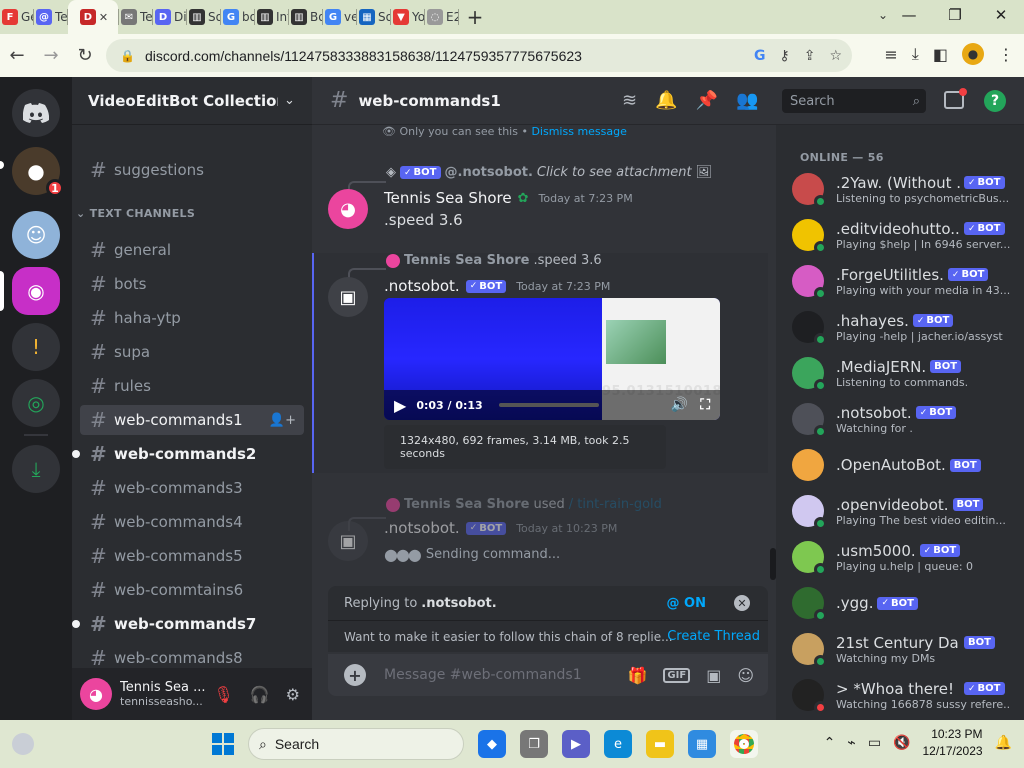 The height and width of the screenshot is (768, 1024). Describe the element at coordinates (835, 56) in the screenshot. I see `bookmark-star-icon: ☆` at that location.